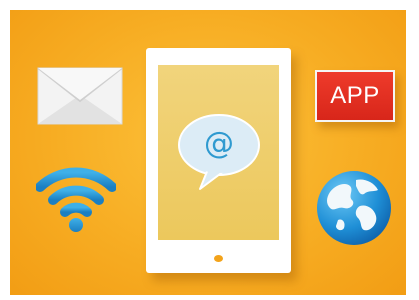 The width and height of the screenshot is (419, 300). I want to click on app-badge-label: APP, so click(355, 95).